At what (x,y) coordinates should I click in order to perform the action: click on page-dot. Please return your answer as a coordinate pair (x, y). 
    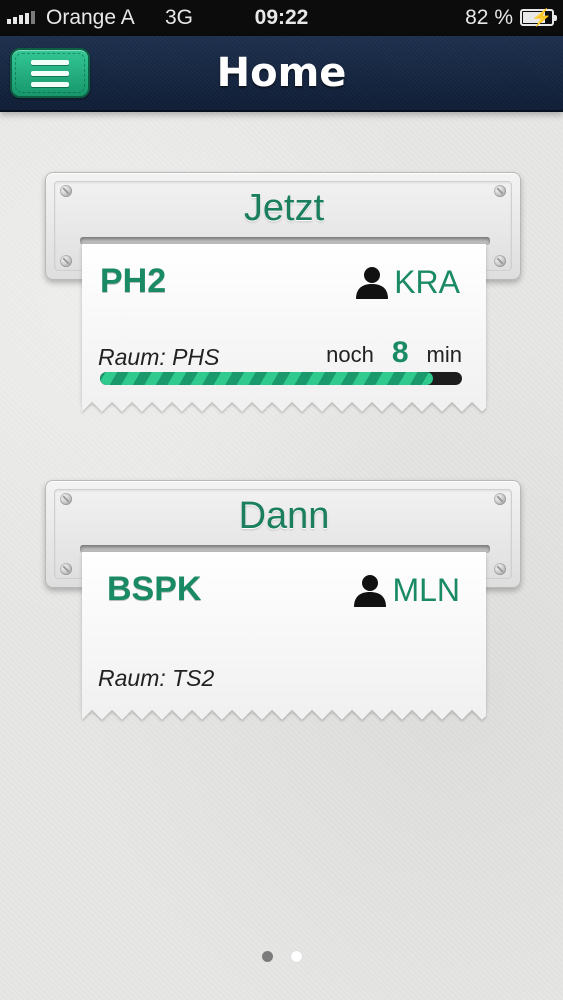
    Looking at the image, I should click on (296, 956).